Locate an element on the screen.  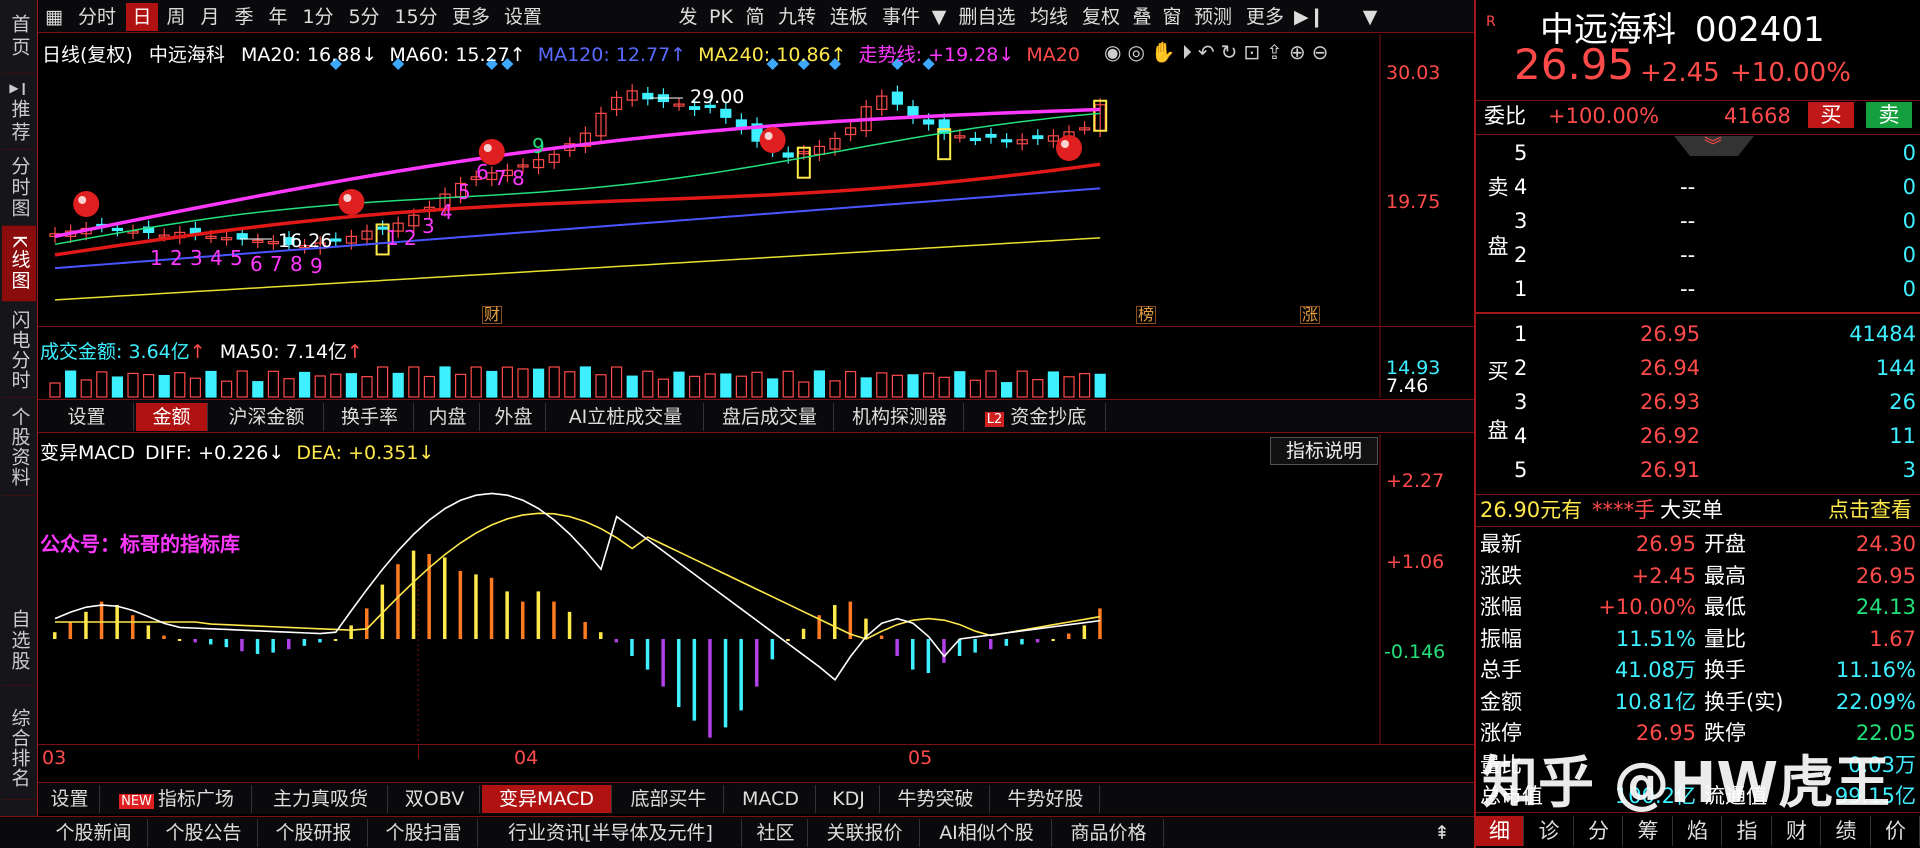
zoom-in-icon: ⊕ is located at coordinates (1300, 52).